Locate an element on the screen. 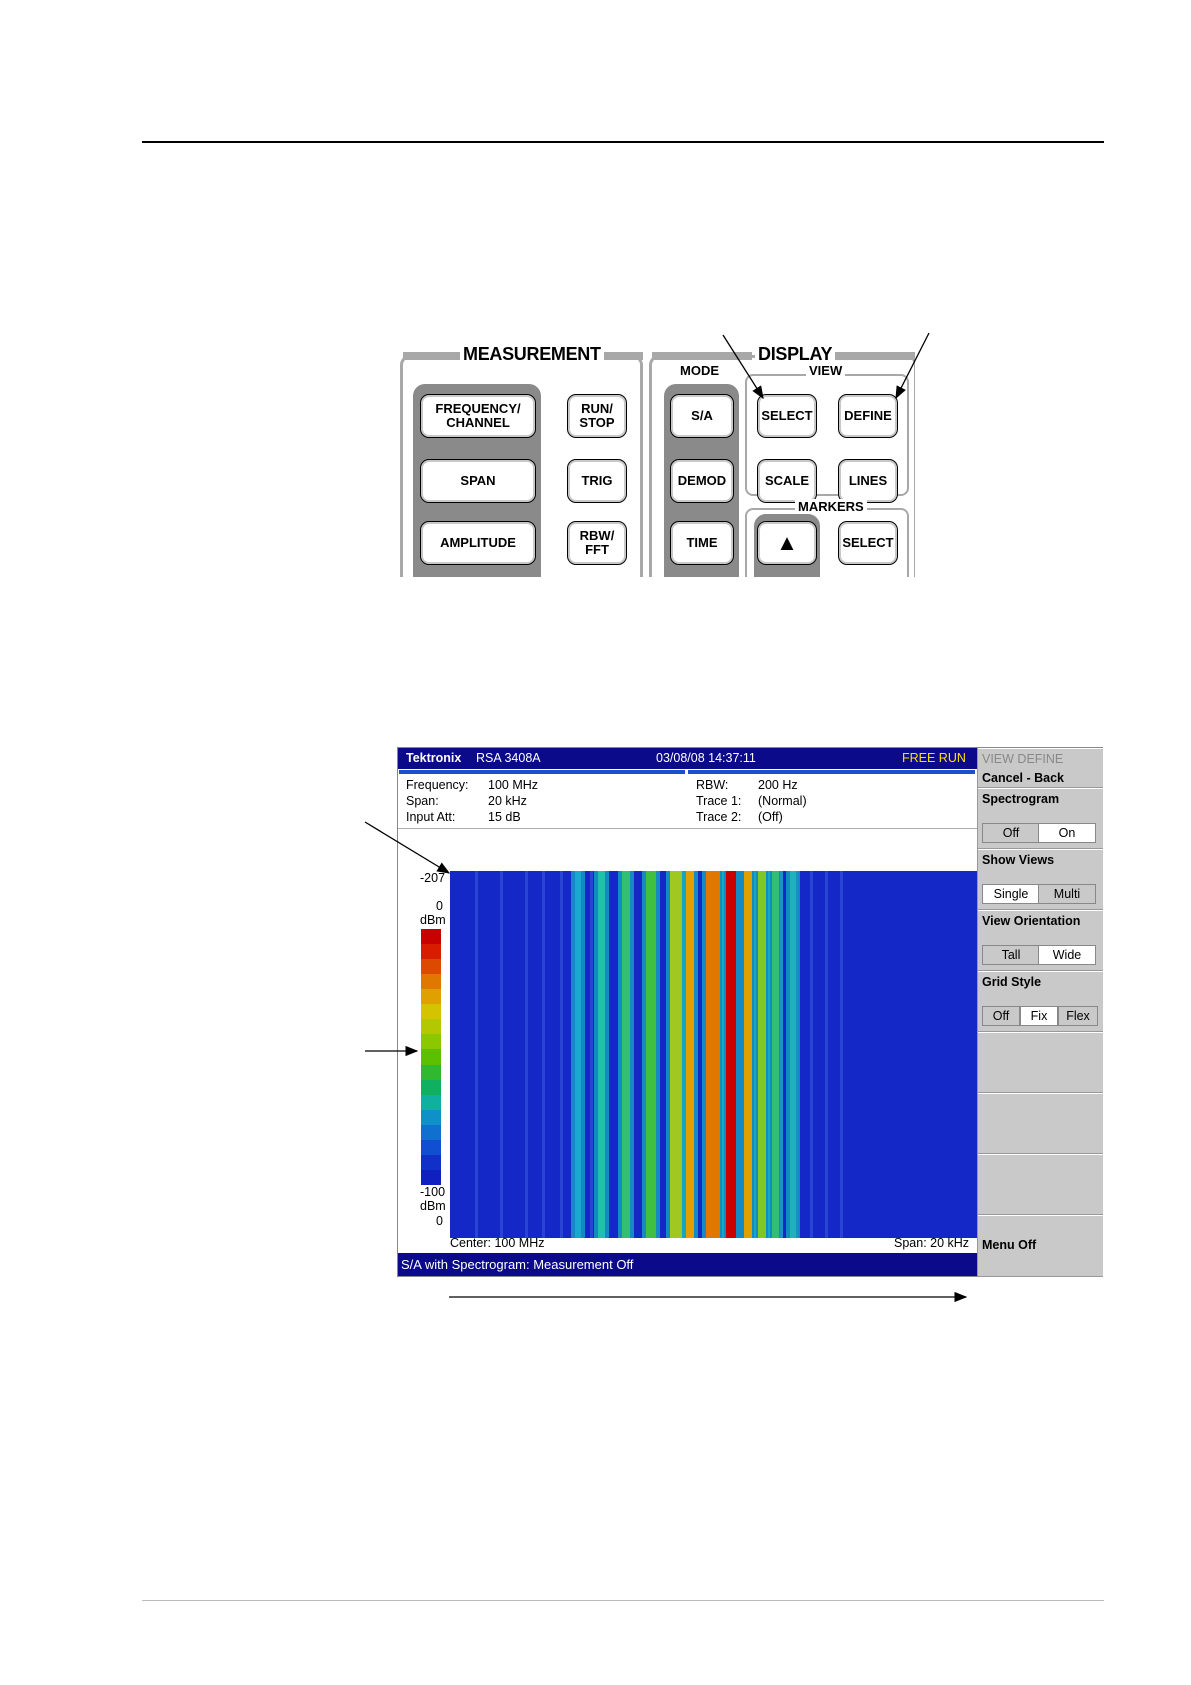 This screenshot has width=1191, height=1685. footer-rule is located at coordinates (623, 1600).